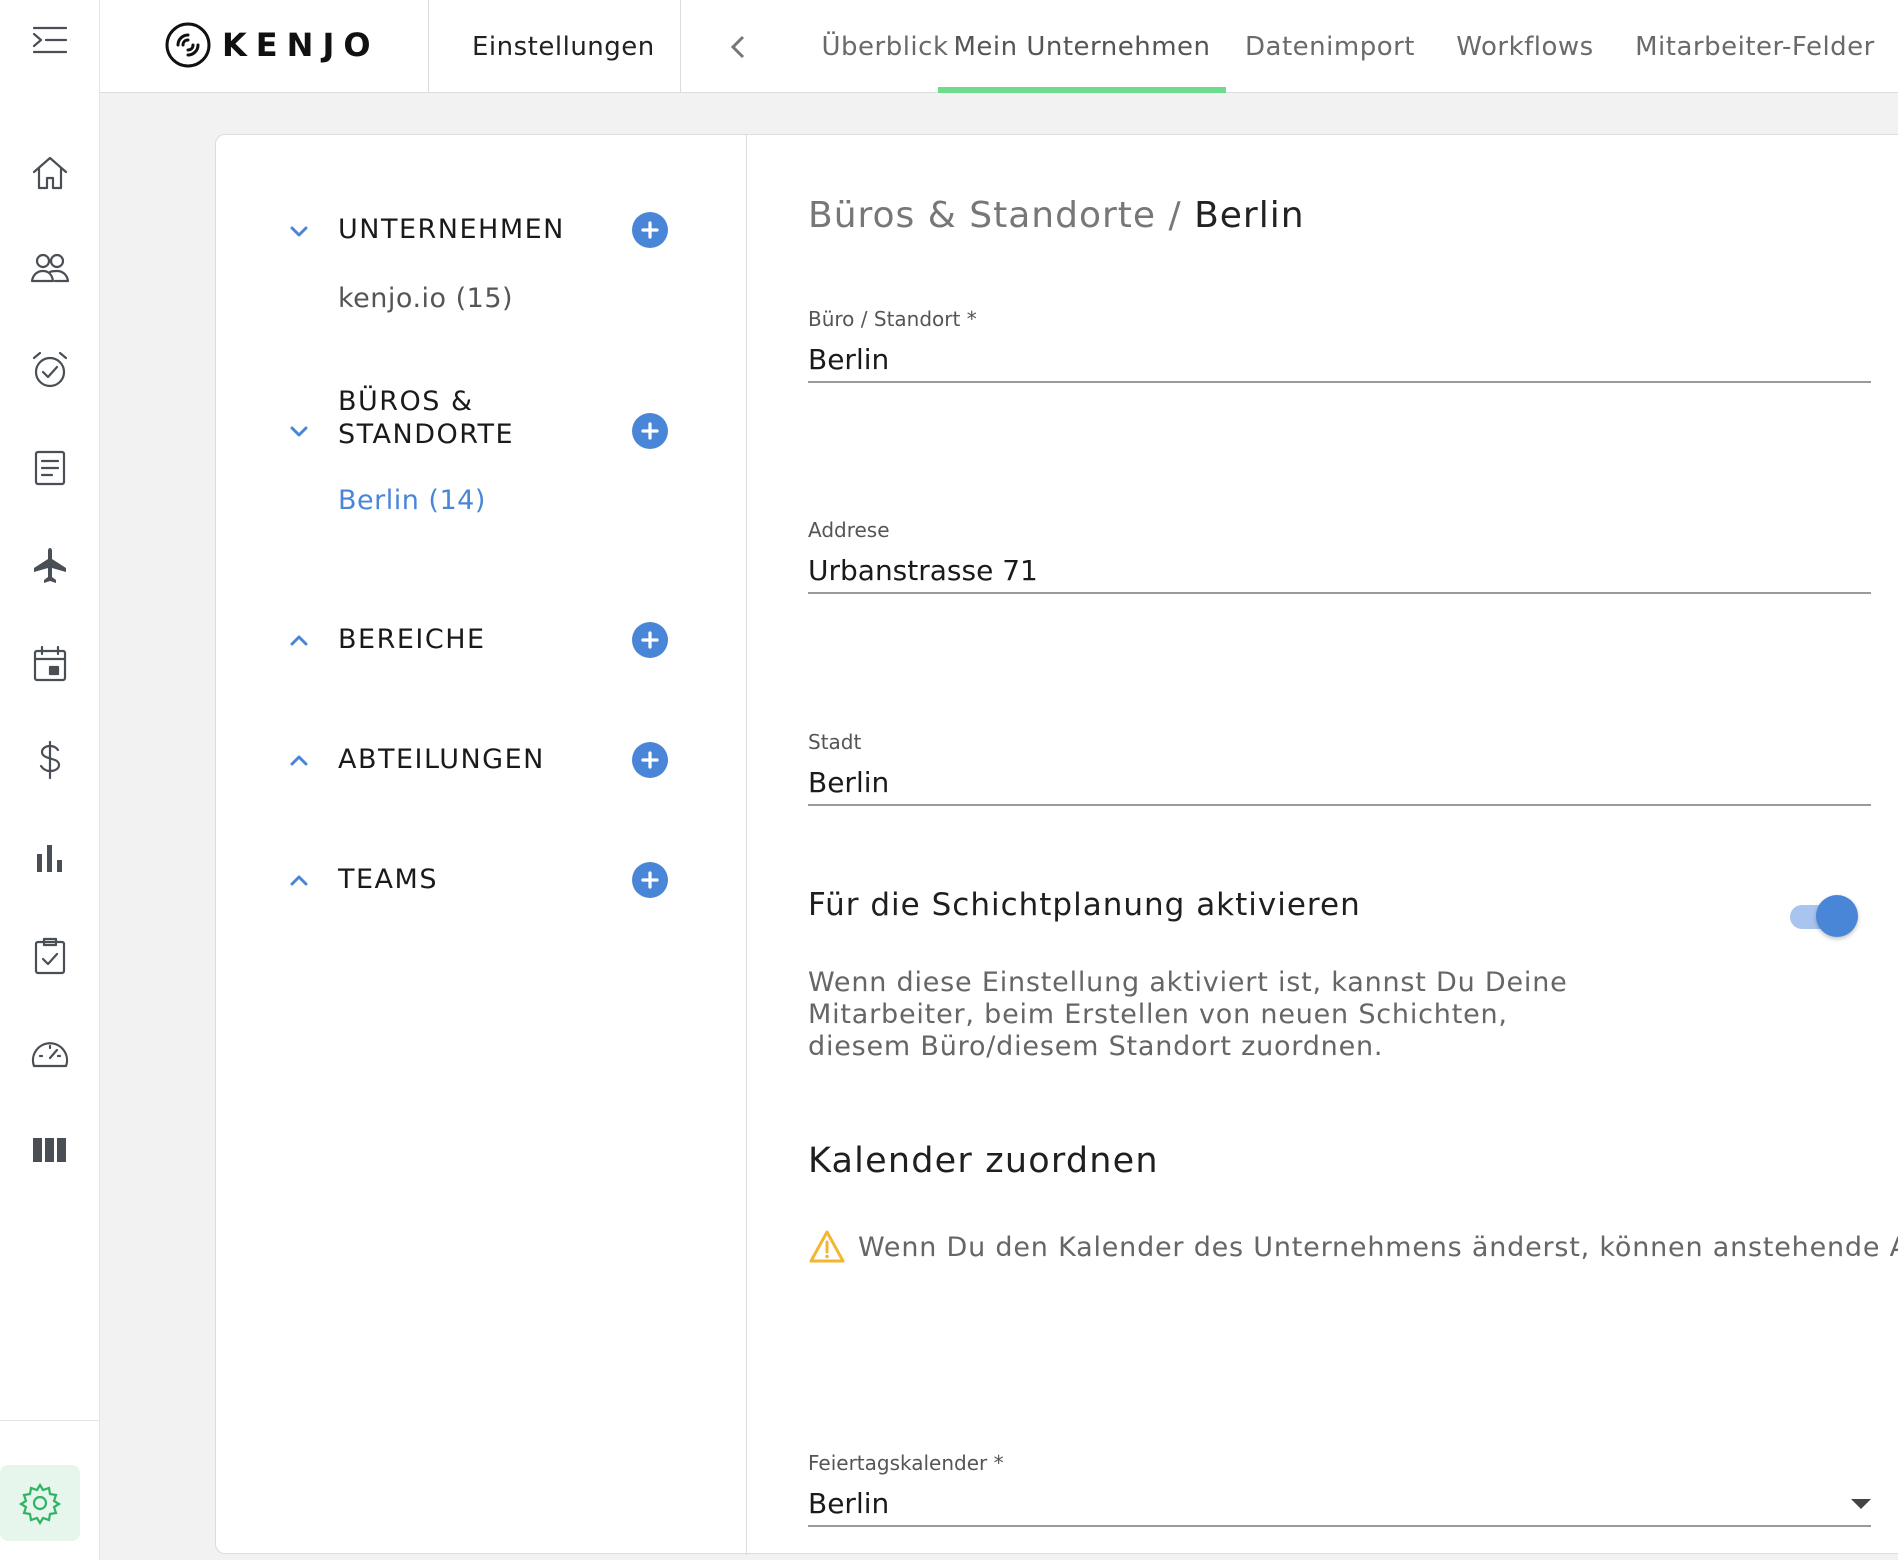  Describe the element at coordinates (983, 1161) in the screenshot. I see `calendar-section-title: Kalender zuordnen` at that location.